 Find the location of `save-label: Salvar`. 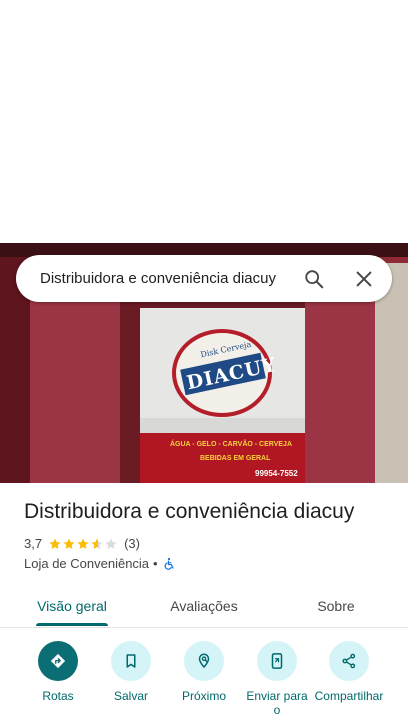

save-label: Salvar is located at coordinates (130, 696).